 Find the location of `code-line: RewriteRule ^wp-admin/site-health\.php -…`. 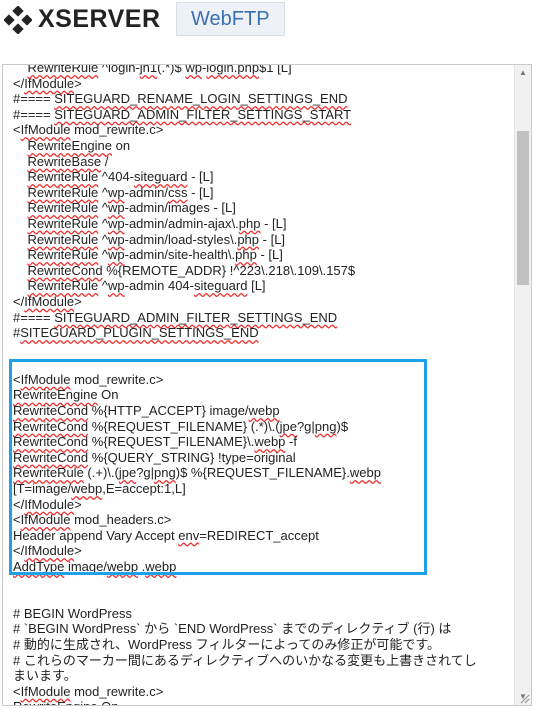

code-line: RewriteRule ^wp-admin/site-health\.php -… is located at coordinates (265, 255).